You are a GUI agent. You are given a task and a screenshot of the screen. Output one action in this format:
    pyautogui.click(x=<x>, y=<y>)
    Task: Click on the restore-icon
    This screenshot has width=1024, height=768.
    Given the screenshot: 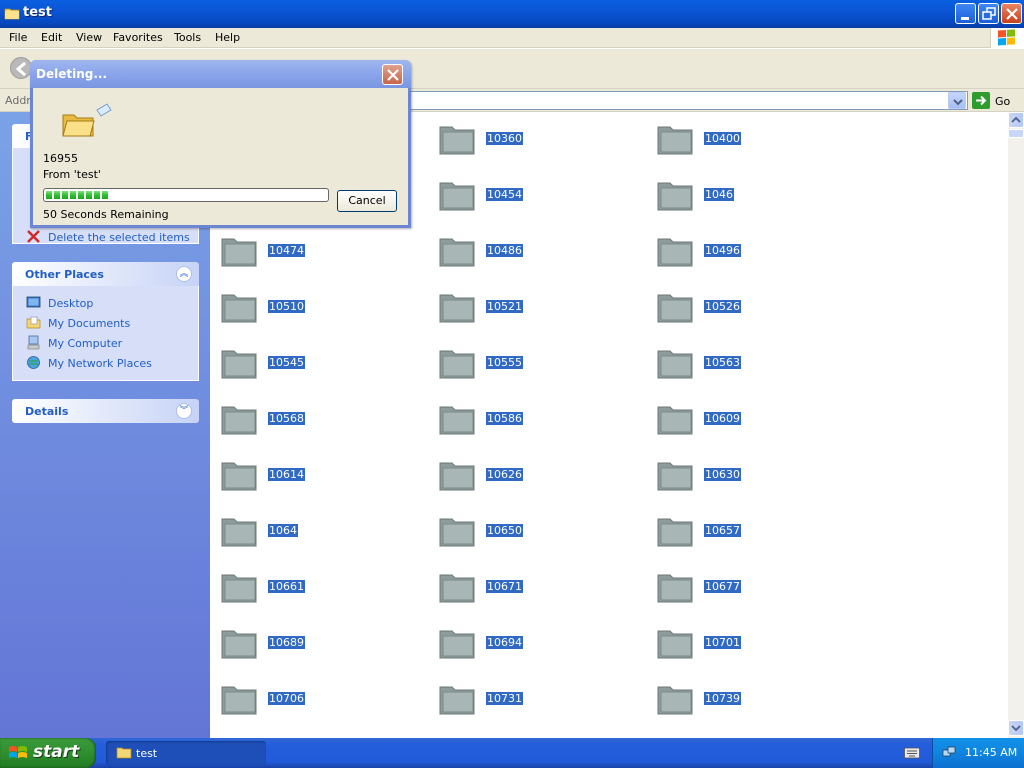 What is the action you would take?
    pyautogui.click(x=989, y=13)
    